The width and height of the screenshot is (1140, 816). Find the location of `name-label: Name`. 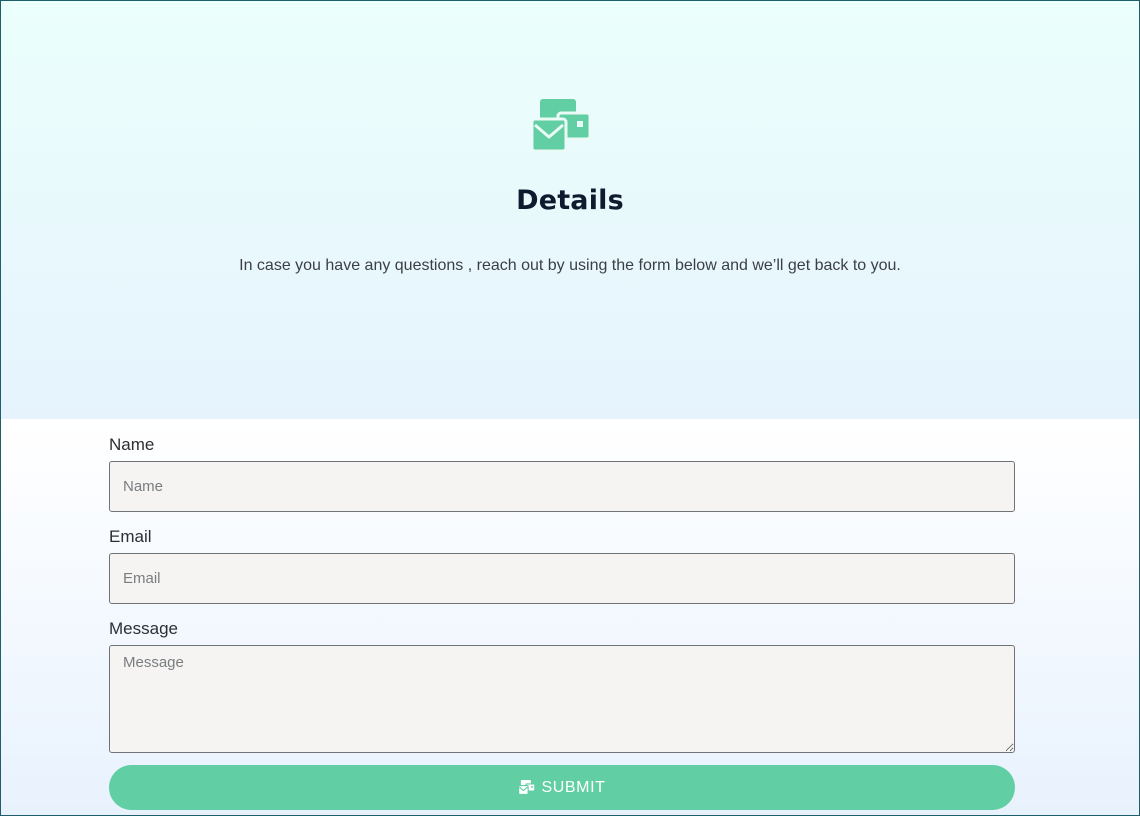

name-label: Name is located at coordinates (132, 444).